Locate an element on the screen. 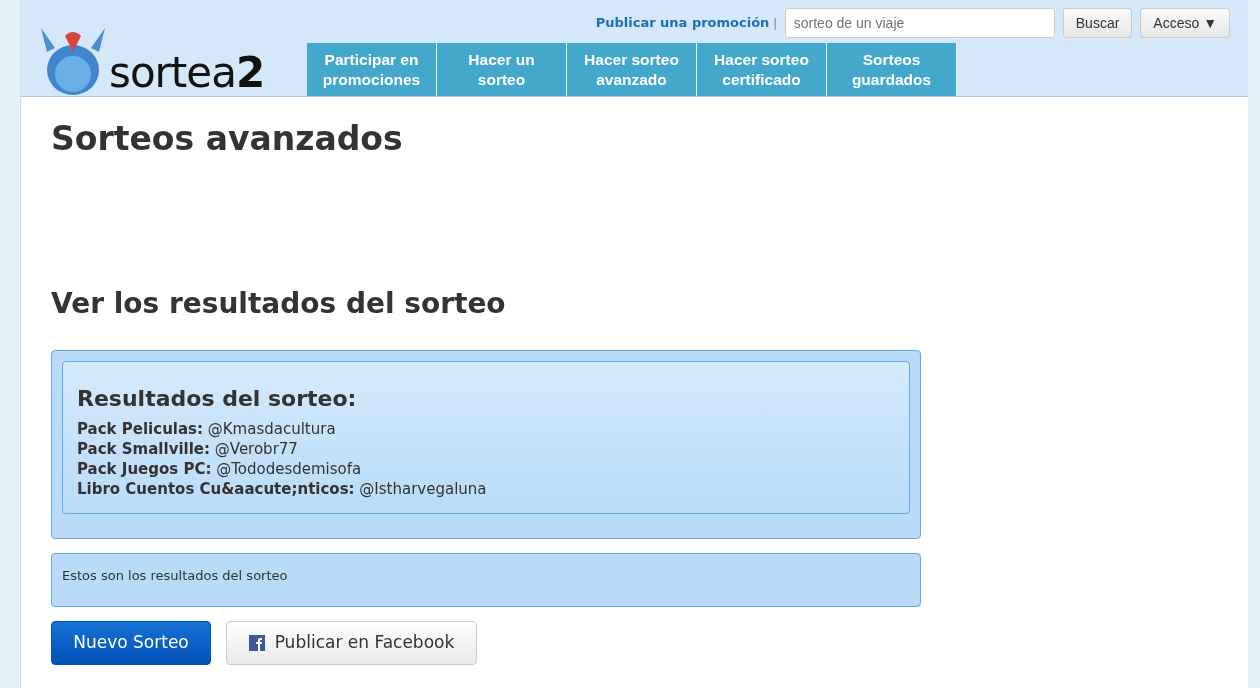  logo-text: sortea2 is located at coordinates (187, 73).